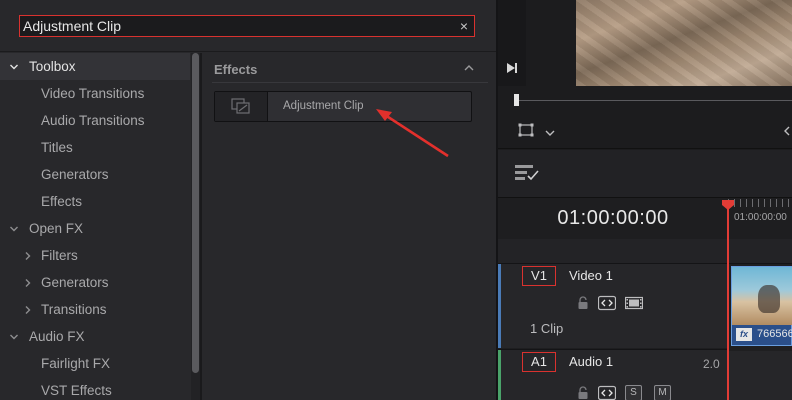 The width and height of the screenshot is (792, 400). What do you see at coordinates (350, 82) in the screenshot?
I see `section-divider` at bounding box center [350, 82].